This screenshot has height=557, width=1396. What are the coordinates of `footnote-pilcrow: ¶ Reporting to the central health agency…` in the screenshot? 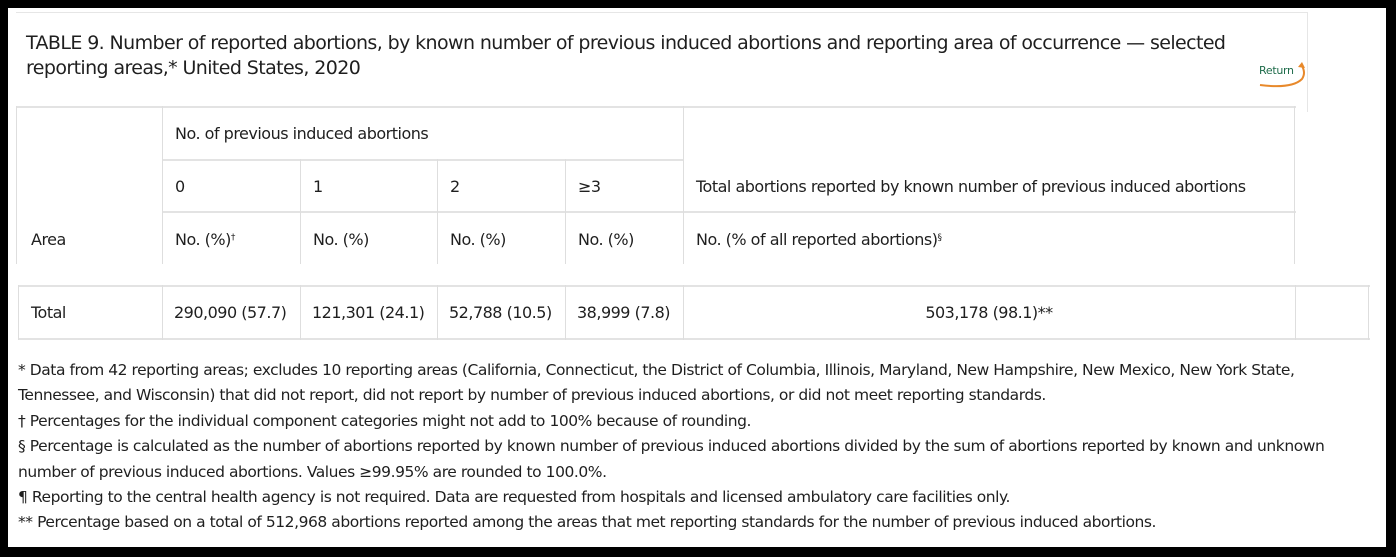 It's located at (514, 497).